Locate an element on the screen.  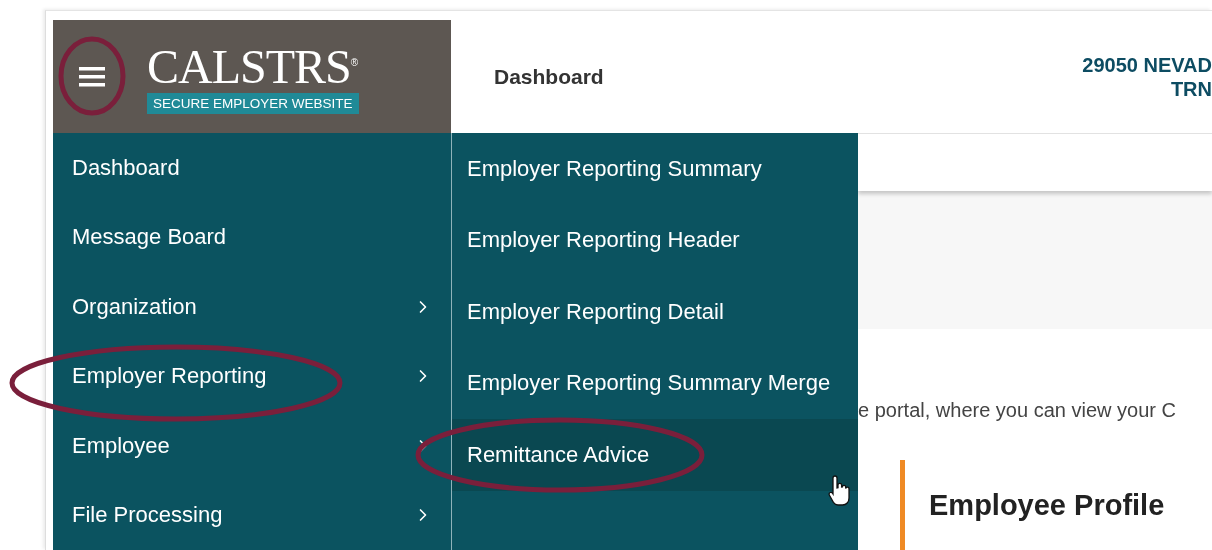
submenu-item: Employer Reporting Summary is located at coordinates (655, 169).